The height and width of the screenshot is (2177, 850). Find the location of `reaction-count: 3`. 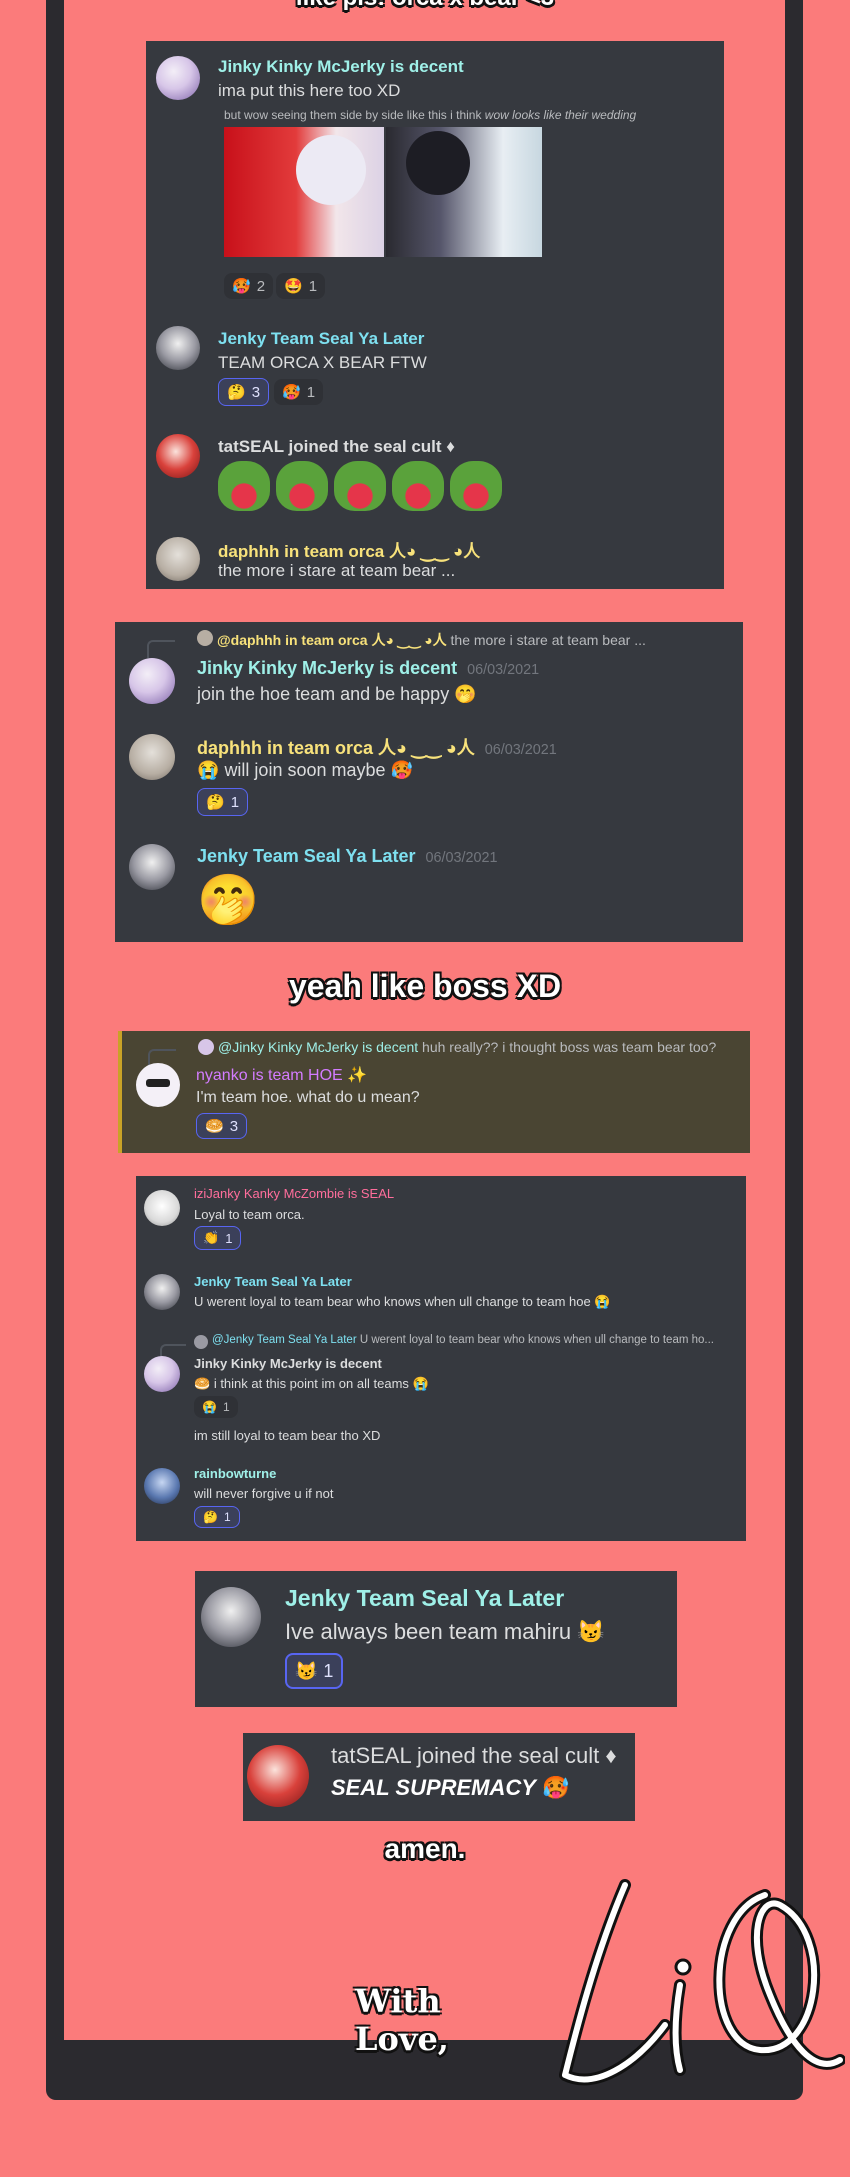

reaction-count: 3 is located at coordinates (256, 392).